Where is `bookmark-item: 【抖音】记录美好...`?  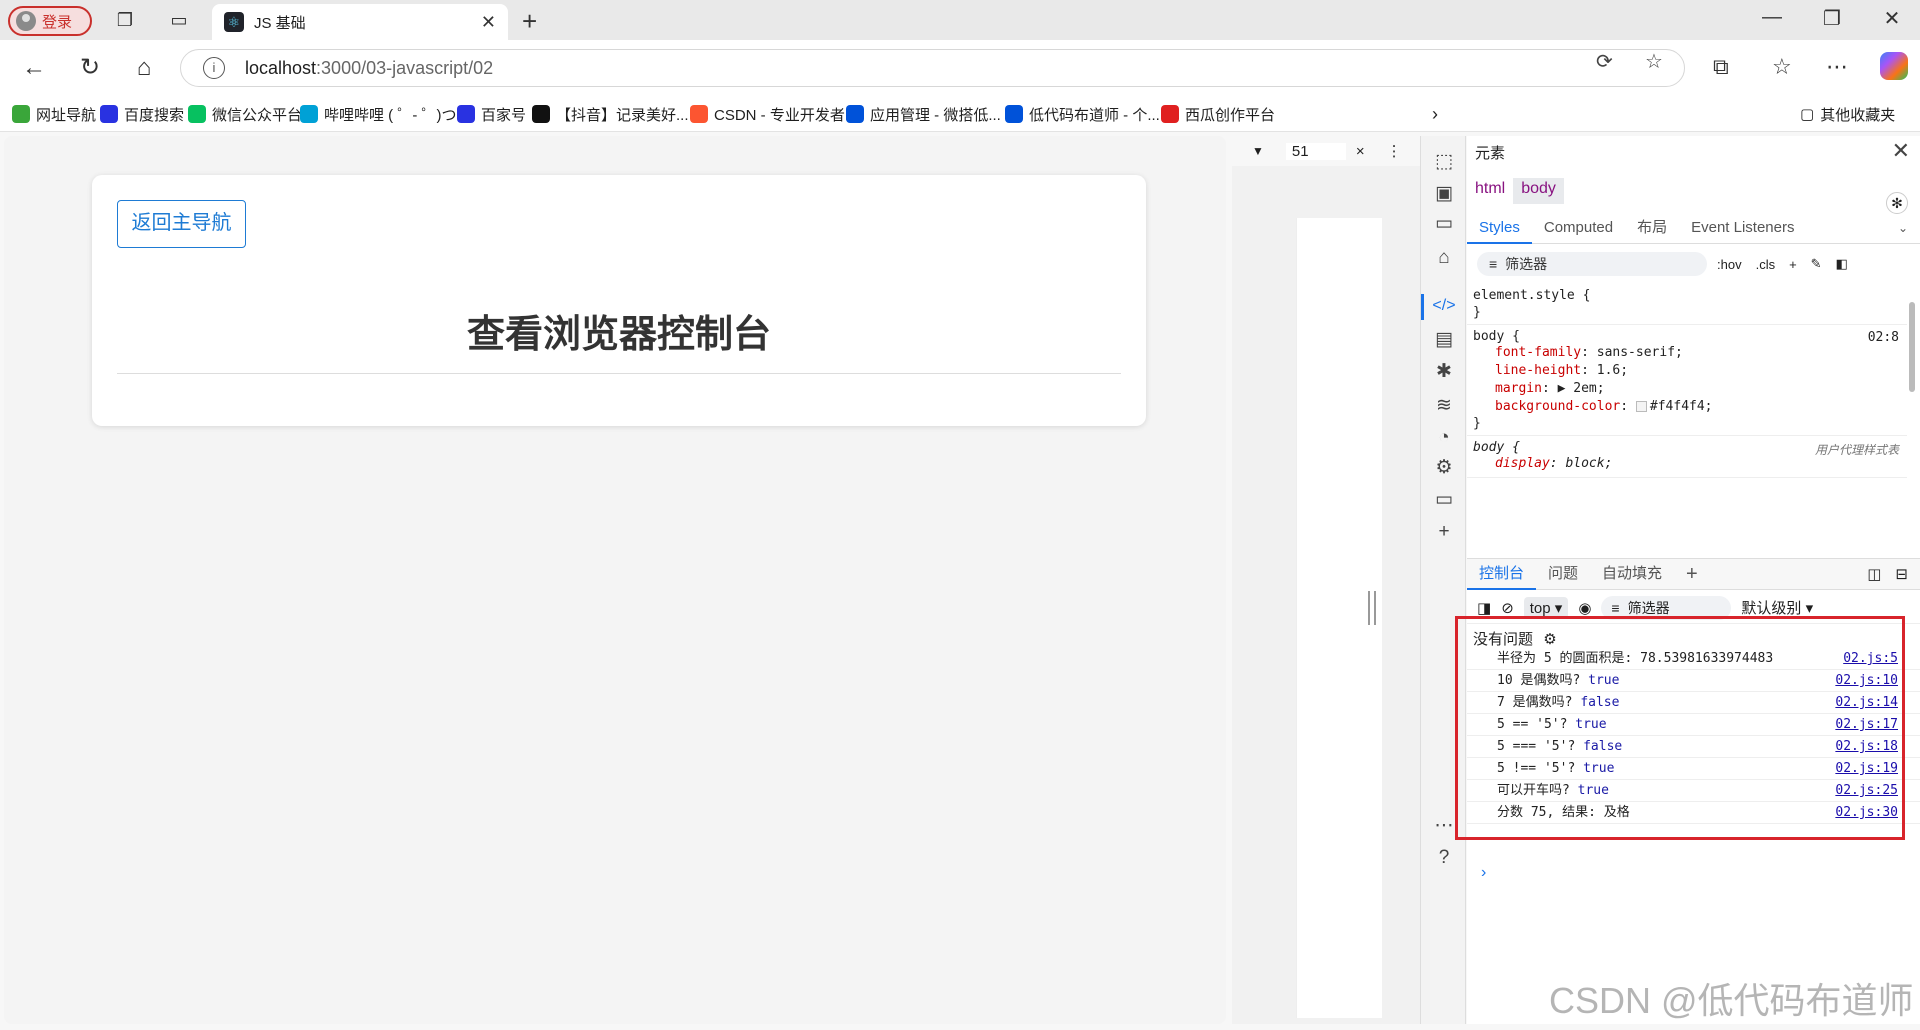 bookmark-item: 【抖音】记录美好... is located at coordinates (610, 114).